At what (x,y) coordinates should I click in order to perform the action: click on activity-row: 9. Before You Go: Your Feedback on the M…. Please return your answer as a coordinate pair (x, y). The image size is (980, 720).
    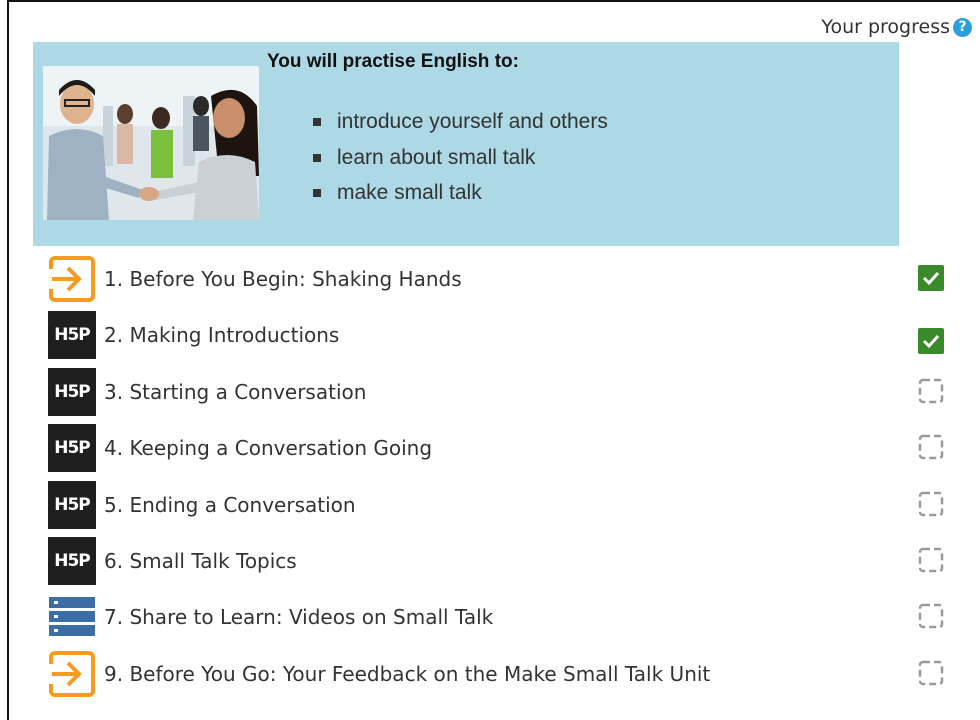
    Looking at the image, I should click on (498, 674).